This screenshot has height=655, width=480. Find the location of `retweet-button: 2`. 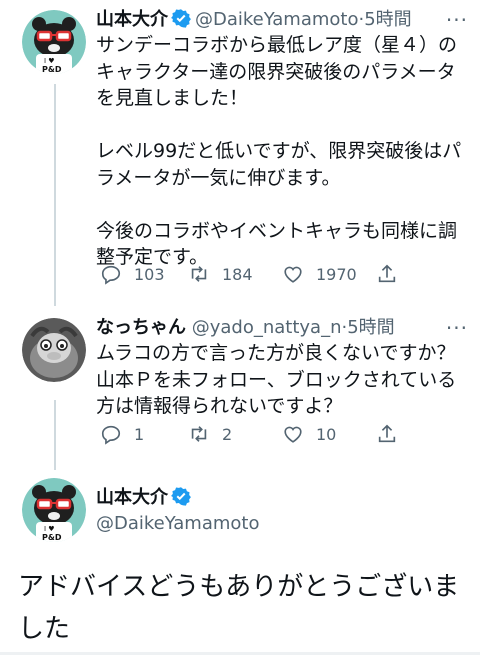

retweet-button: 2 is located at coordinates (210, 434).